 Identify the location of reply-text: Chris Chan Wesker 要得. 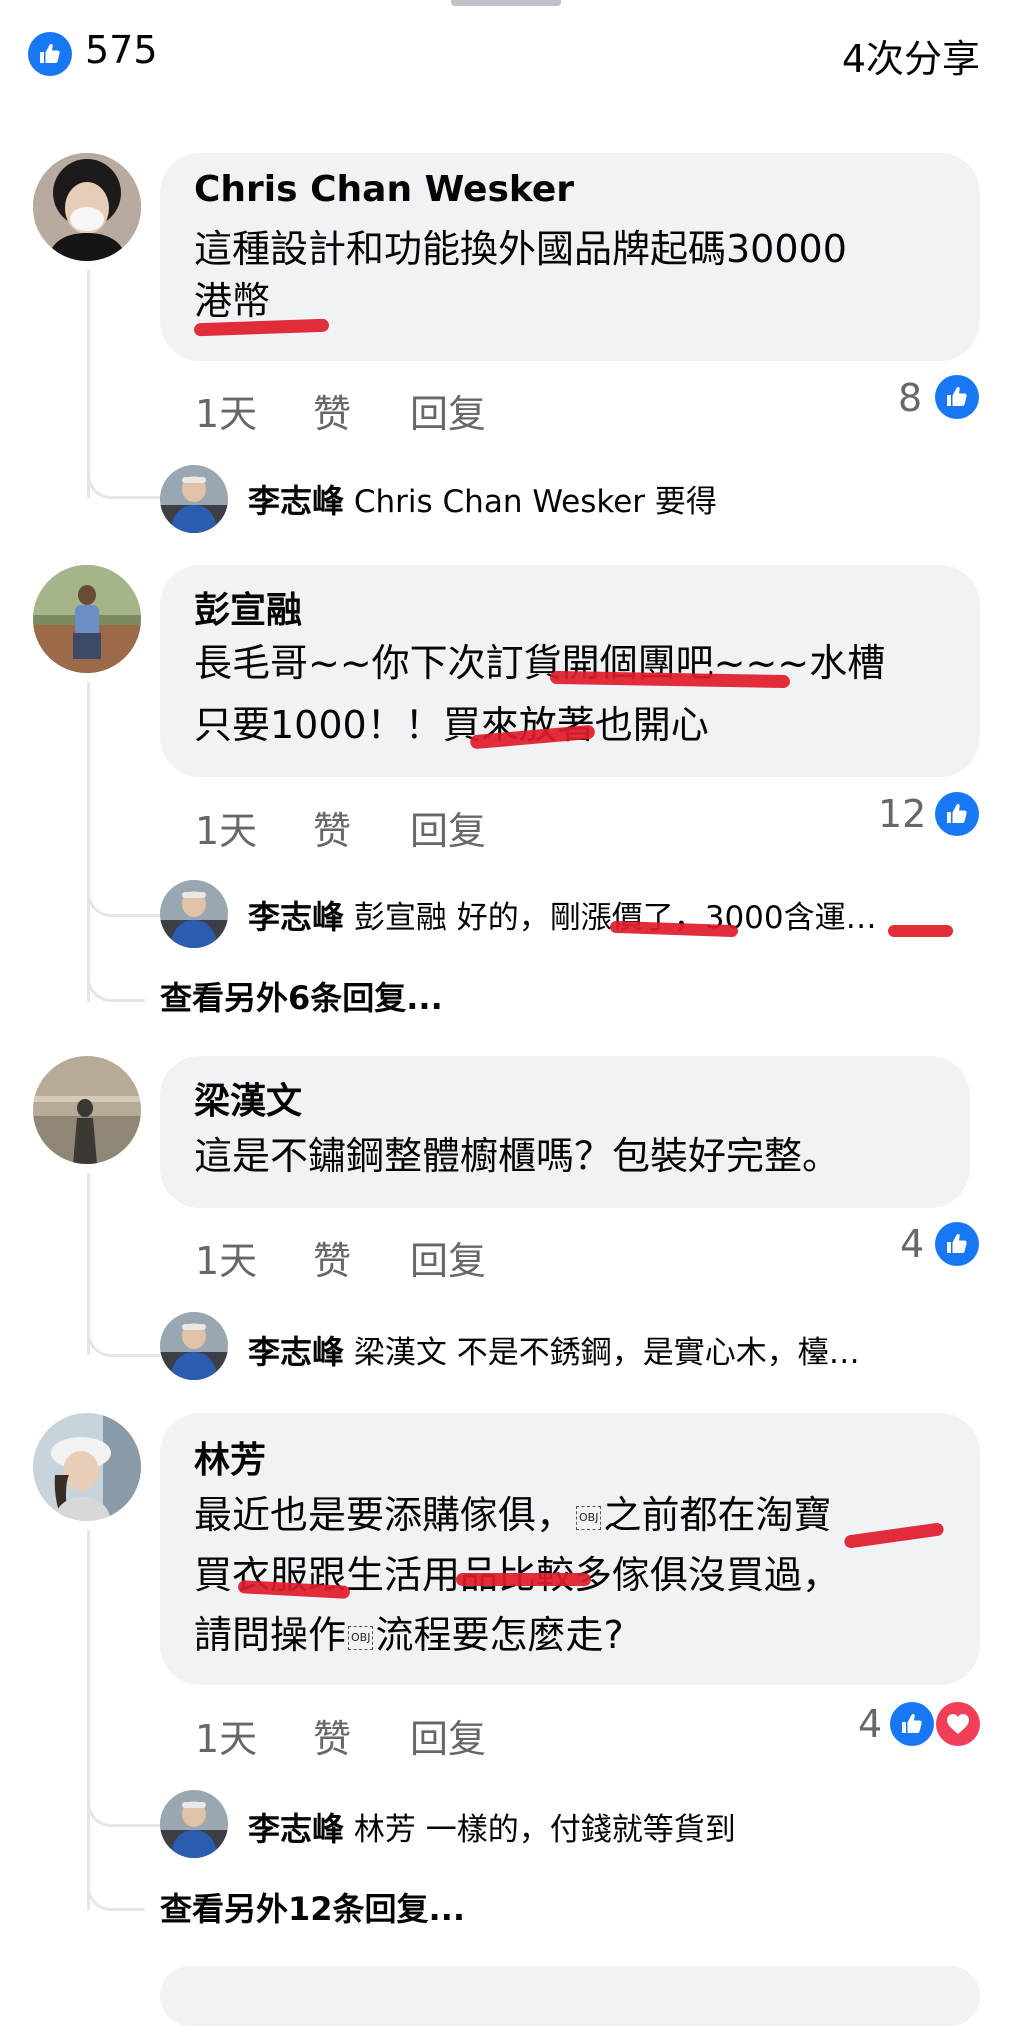
(535, 502).